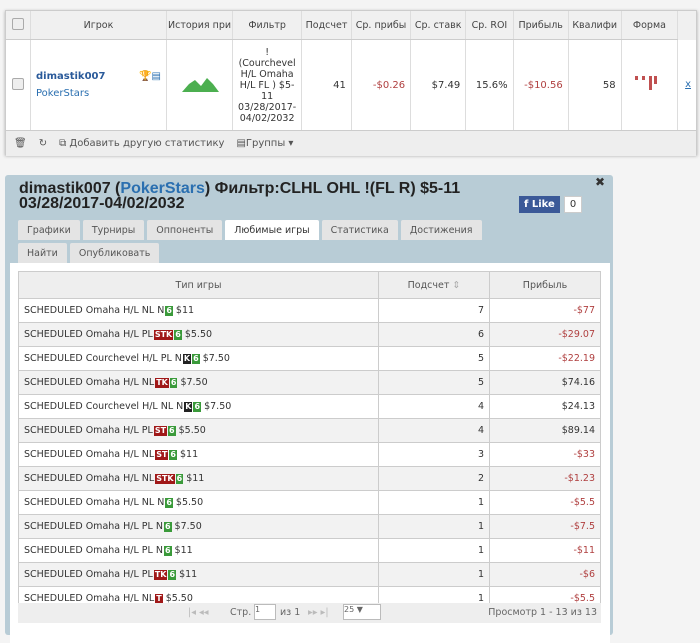  What do you see at coordinates (542, 612) in the screenshot?
I see `pager-summary: Просмотр 1 - 13 из 13` at bounding box center [542, 612].